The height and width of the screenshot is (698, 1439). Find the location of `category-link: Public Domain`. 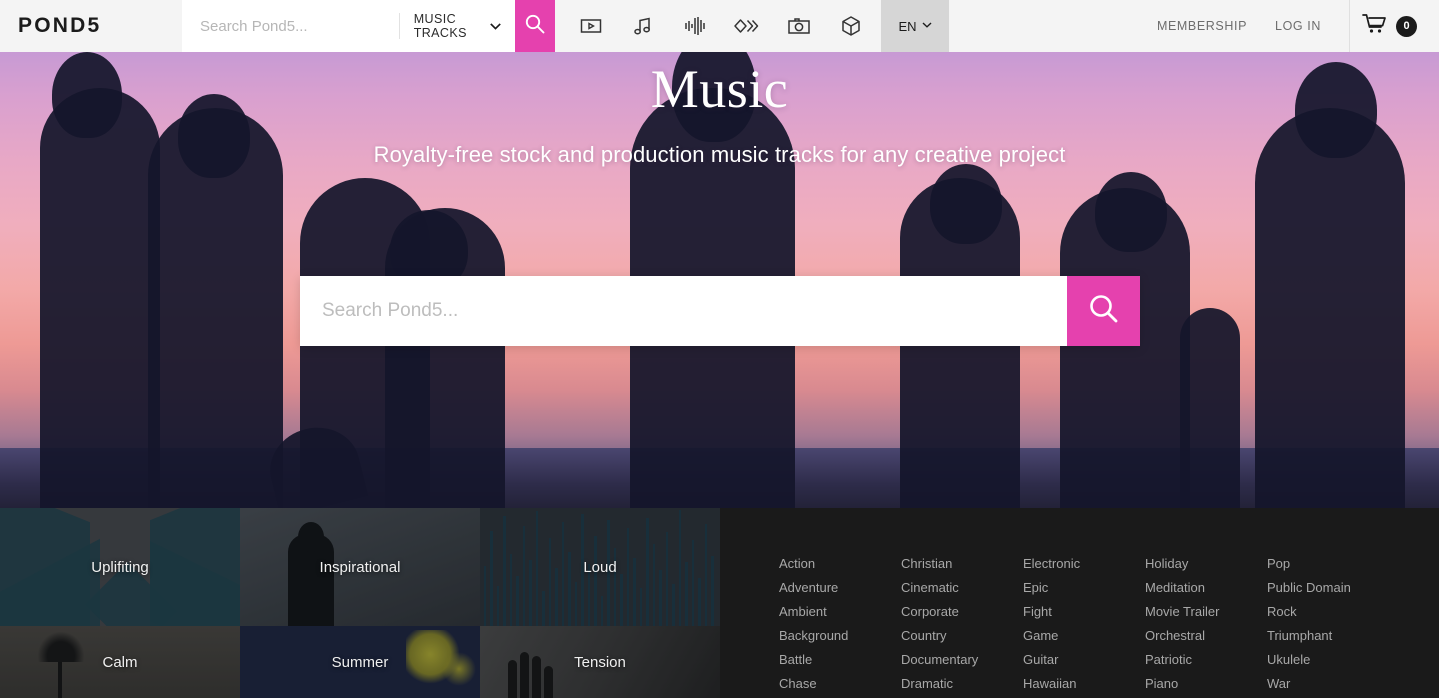

category-link: Public Domain is located at coordinates (1328, 588).